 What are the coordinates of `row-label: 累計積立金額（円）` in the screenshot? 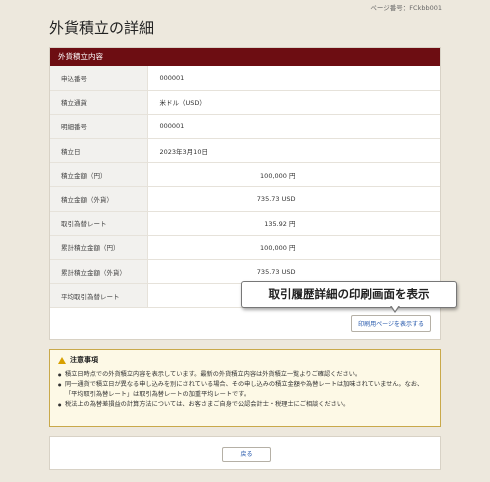 It's located at (99, 248).